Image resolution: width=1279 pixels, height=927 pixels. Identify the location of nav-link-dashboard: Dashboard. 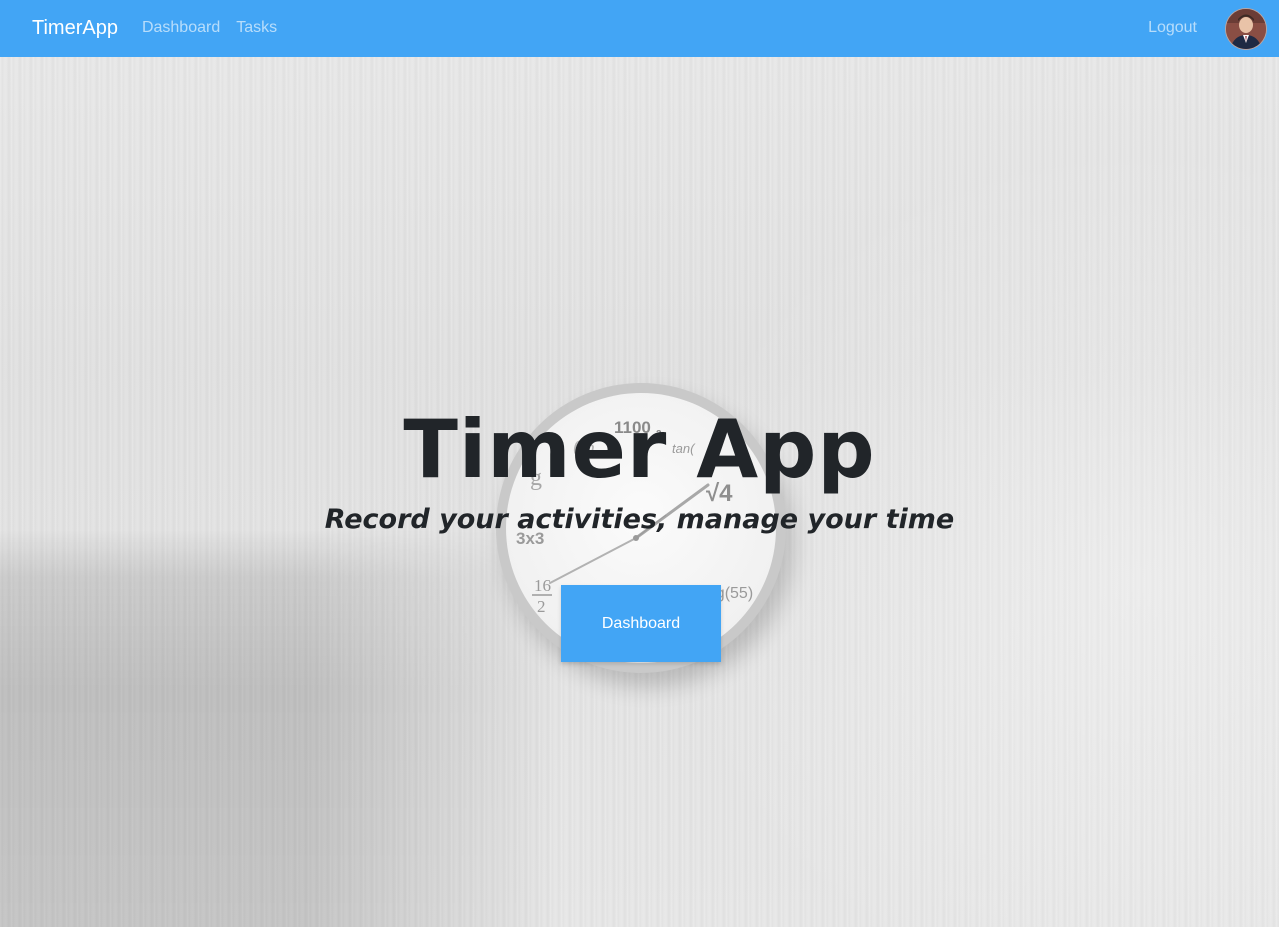
(181, 28).